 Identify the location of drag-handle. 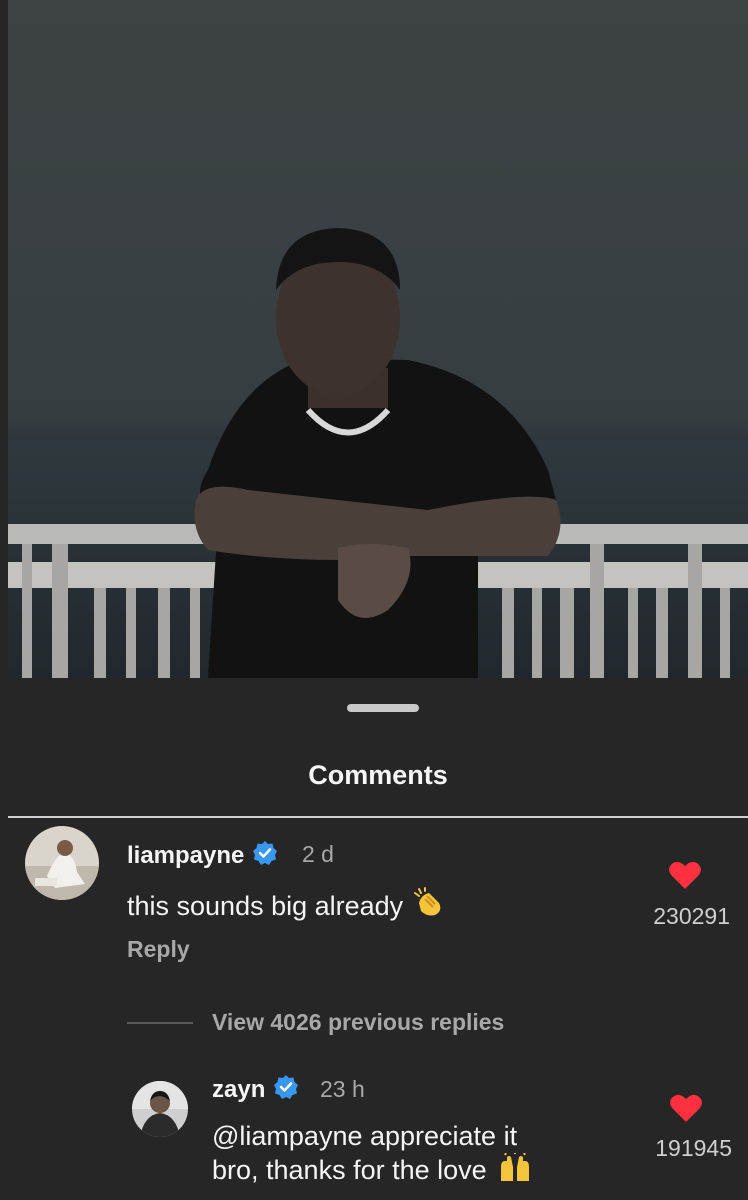
(383, 708).